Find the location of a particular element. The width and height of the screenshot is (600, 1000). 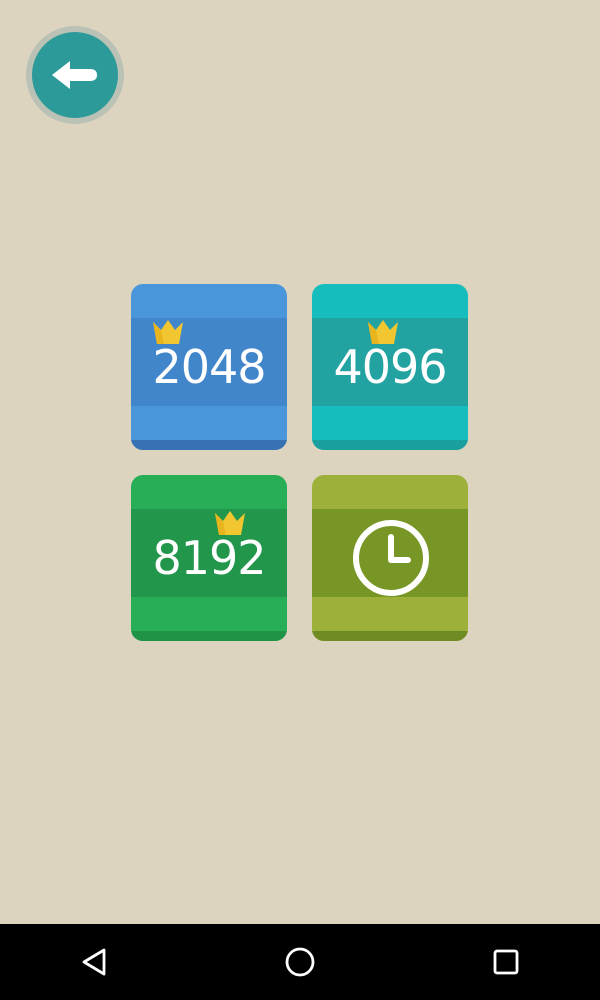

back-button is located at coordinates (75, 75).